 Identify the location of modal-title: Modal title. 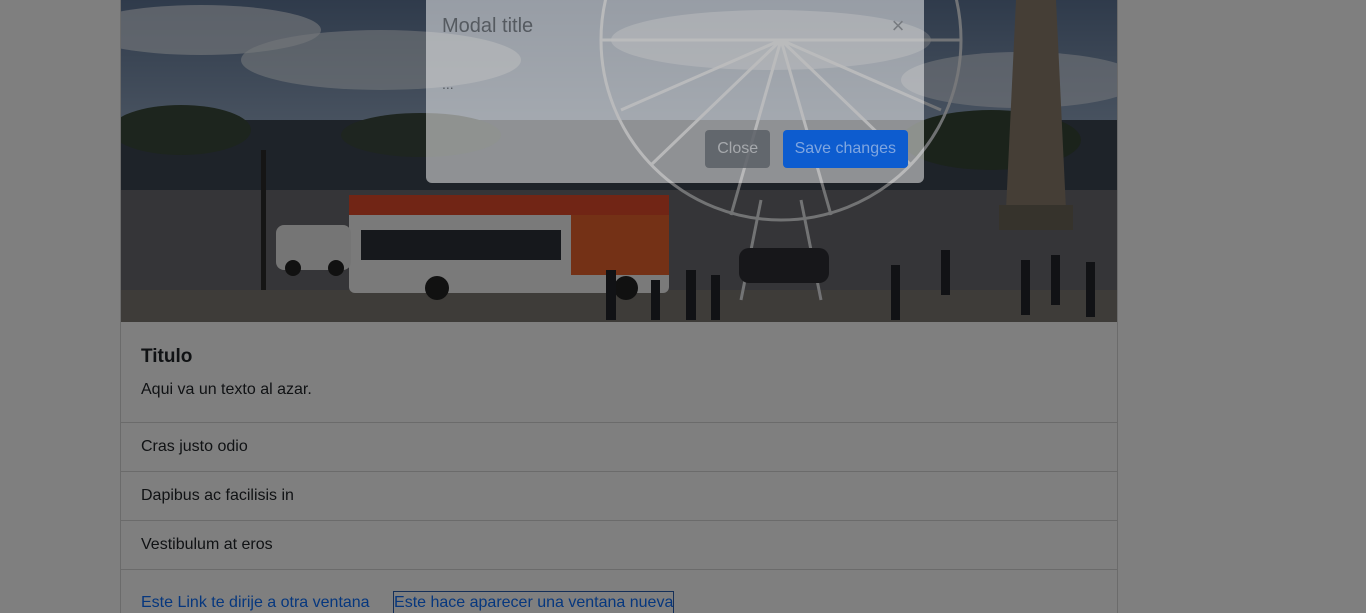
(488, 26).